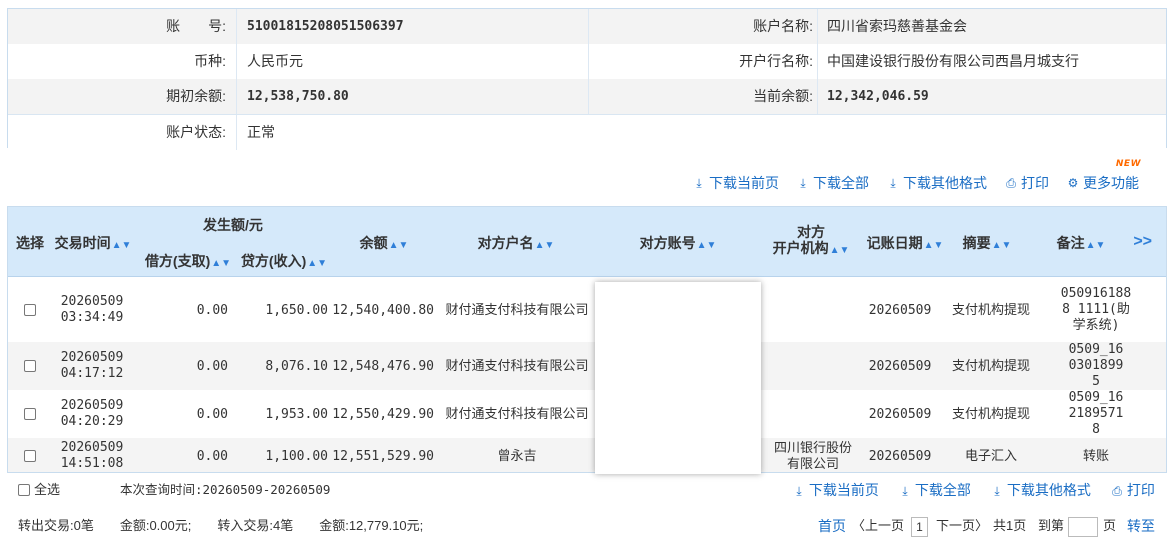  I want to click on account-no-value: 51001815208051506397, so click(325, 26).